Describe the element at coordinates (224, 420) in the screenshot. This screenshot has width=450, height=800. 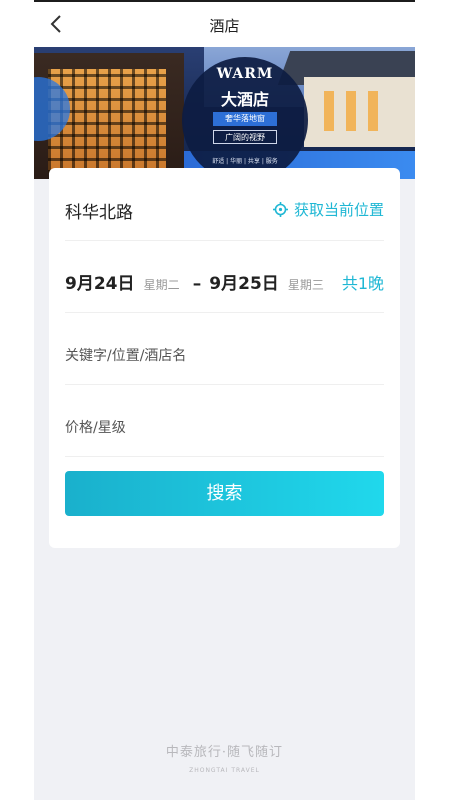
I see `price-star-row: 价格/星级` at that location.